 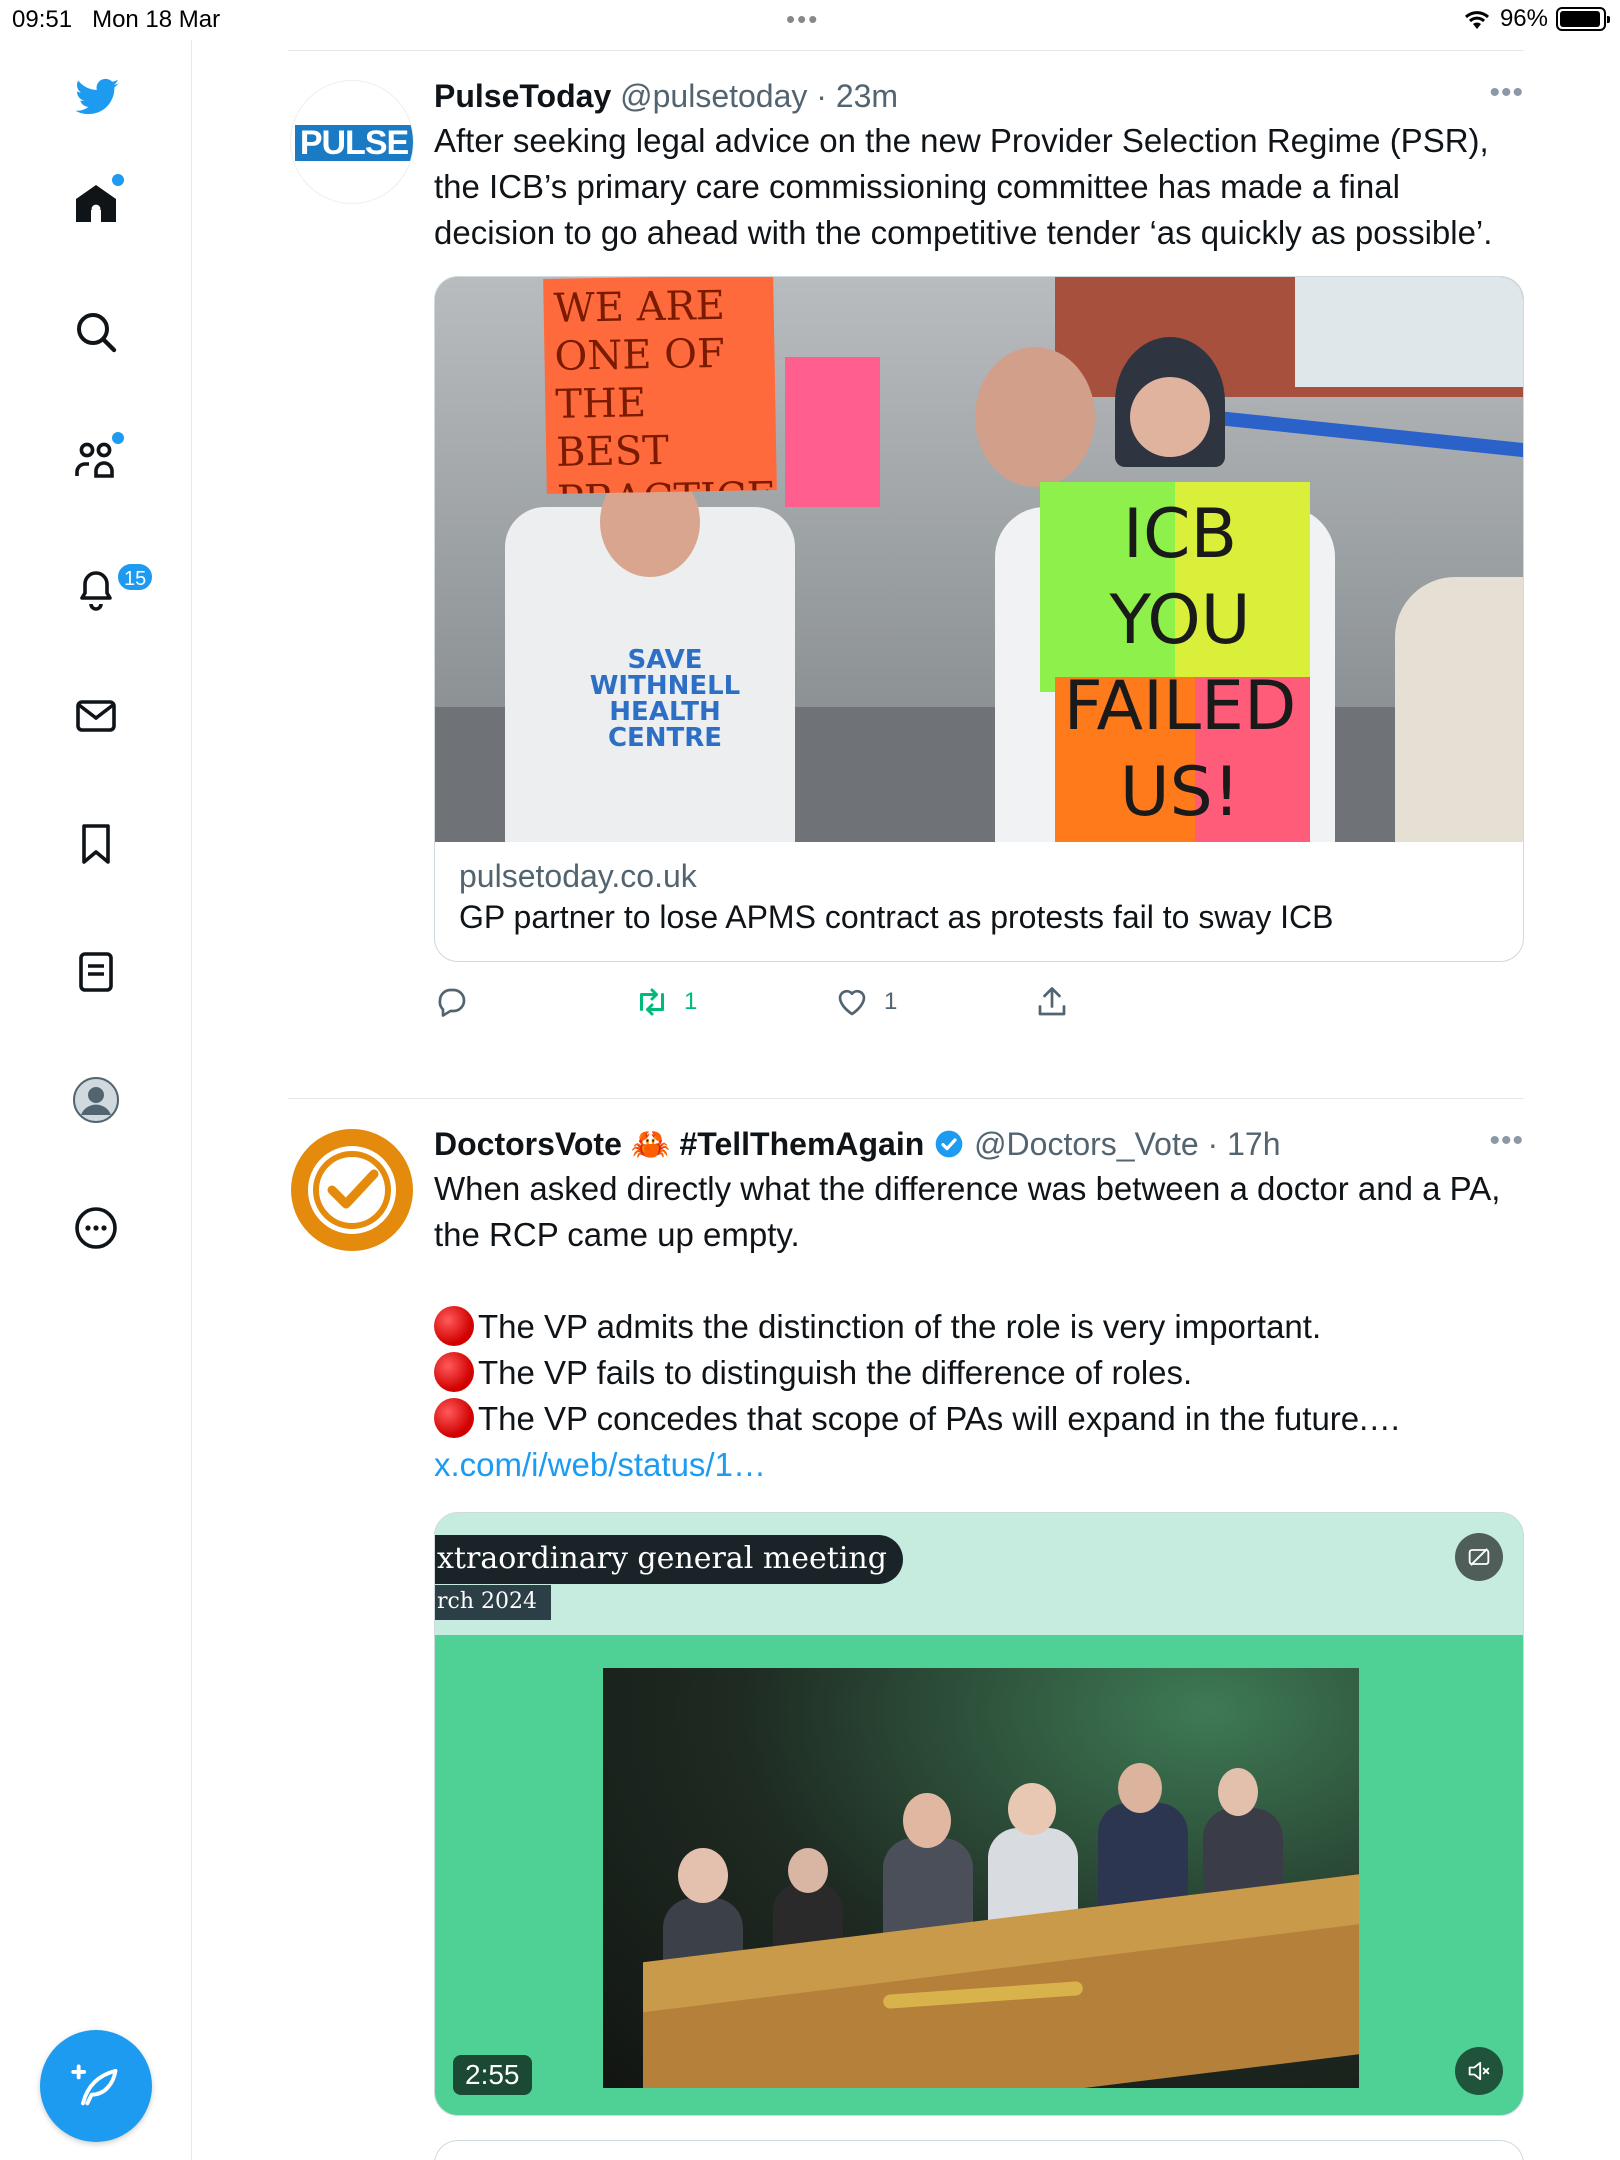 I want to click on status-right: 96%, so click(x=1536, y=19).